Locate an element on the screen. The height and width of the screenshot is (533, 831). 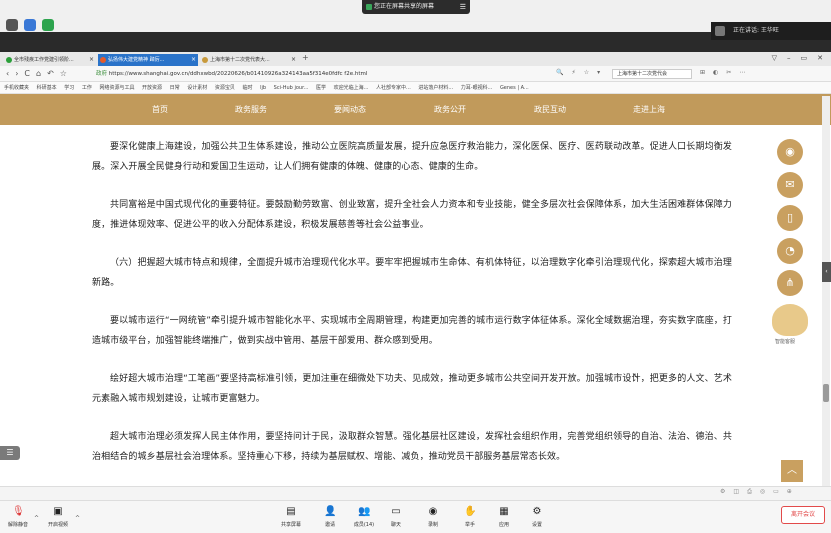
screenshot-icon: ✂ is located at coordinates (728, 72).